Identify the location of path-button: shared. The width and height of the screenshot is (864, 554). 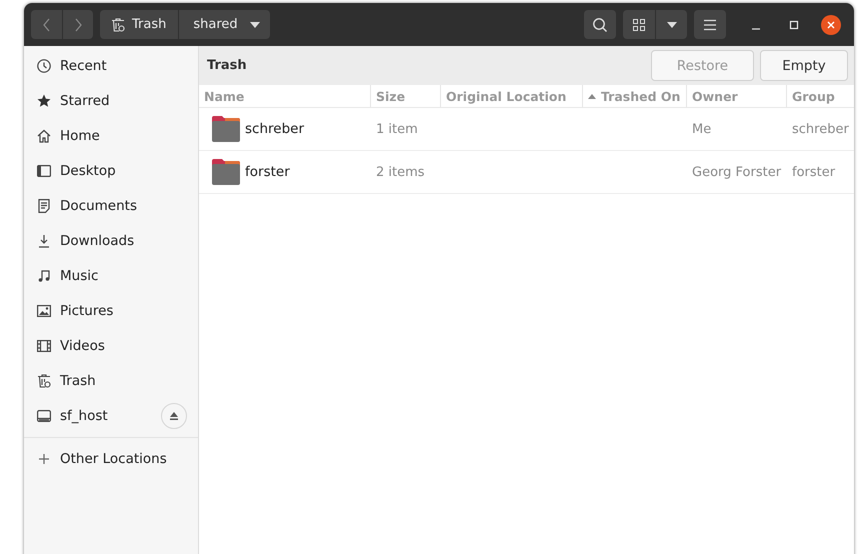
(224, 24).